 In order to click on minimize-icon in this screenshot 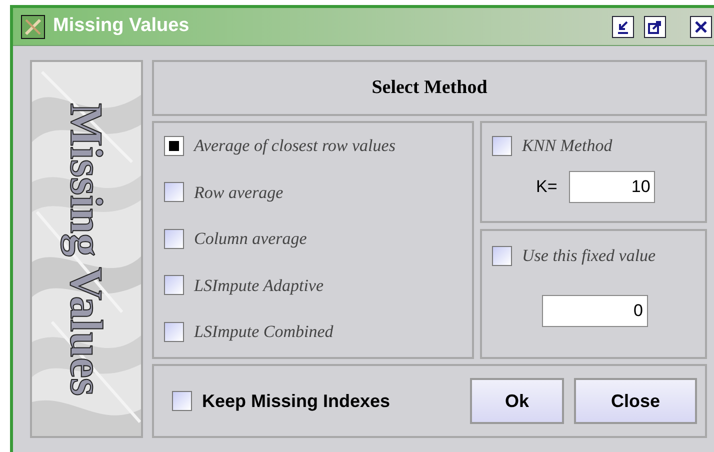, I will do `click(623, 27)`.